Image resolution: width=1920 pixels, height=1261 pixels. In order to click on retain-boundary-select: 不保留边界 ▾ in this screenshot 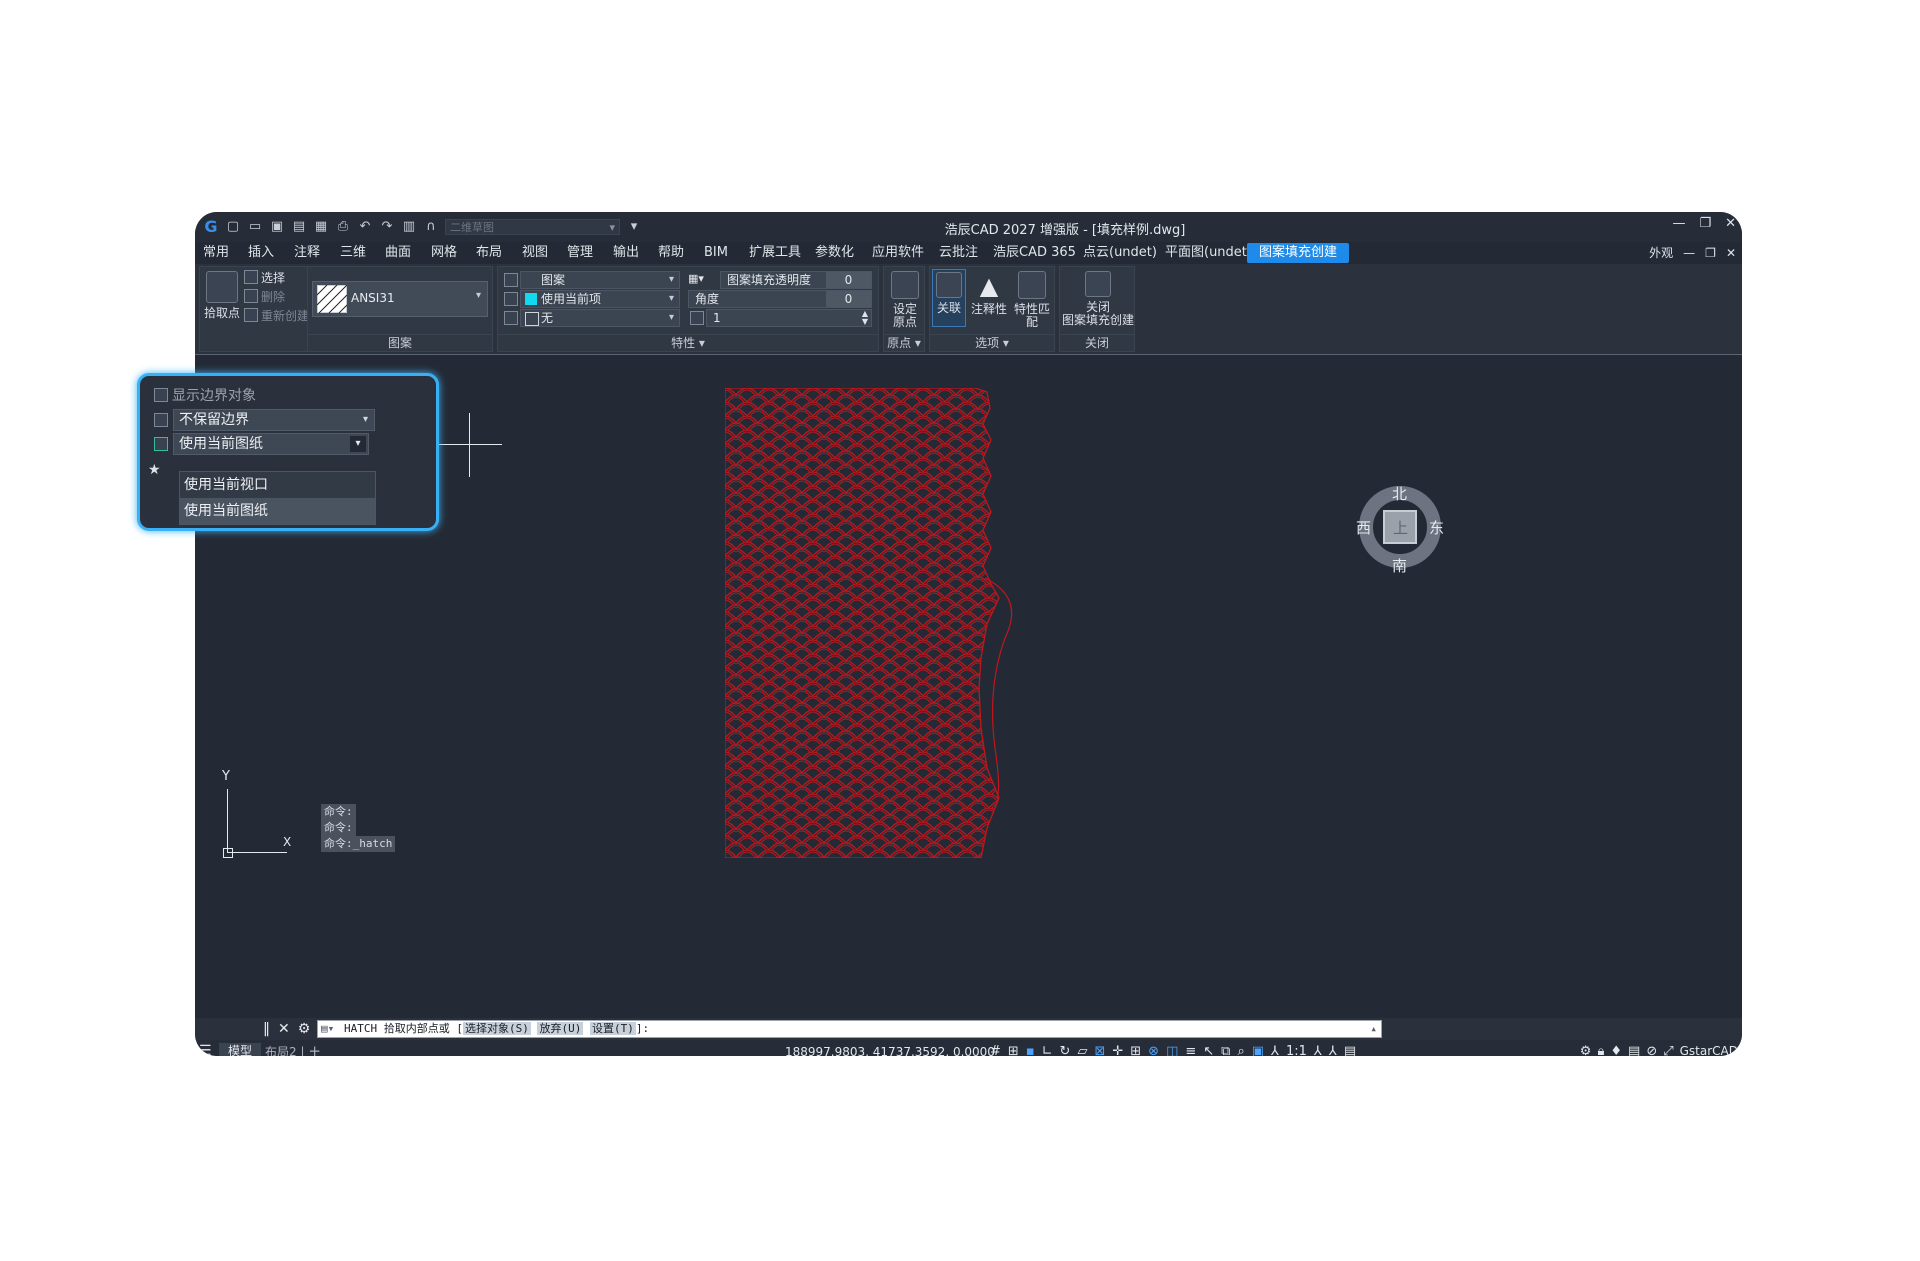, I will do `click(274, 420)`.